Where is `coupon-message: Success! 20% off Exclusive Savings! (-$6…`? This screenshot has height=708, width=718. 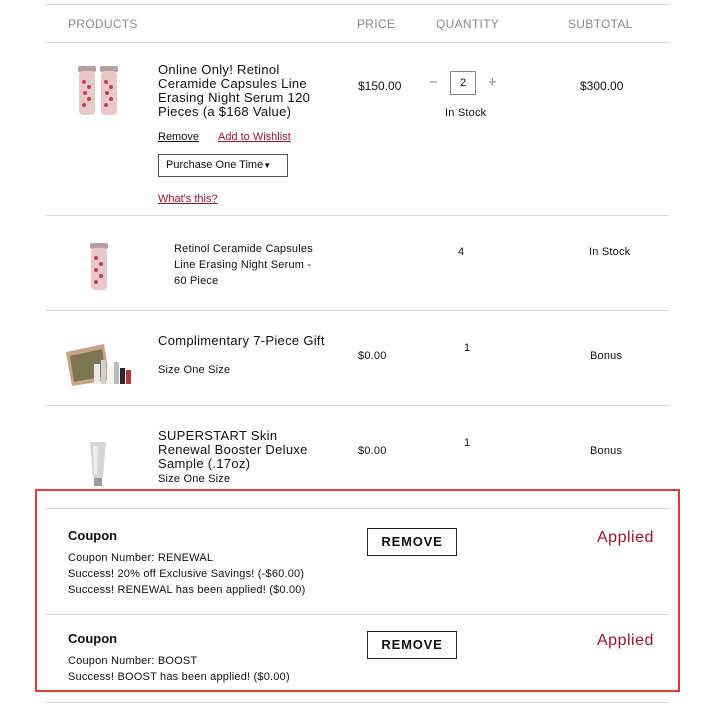
coupon-message: Success! 20% off Exclusive Savings! (-$6… is located at coordinates (186, 574).